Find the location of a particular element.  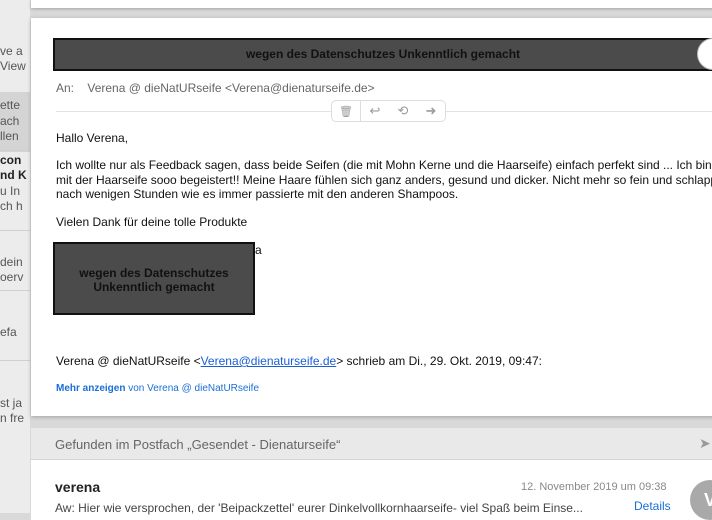

message-action-toolbar: 🗑 ↩ ⟲ ➜ is located at coordinates (388, 111).